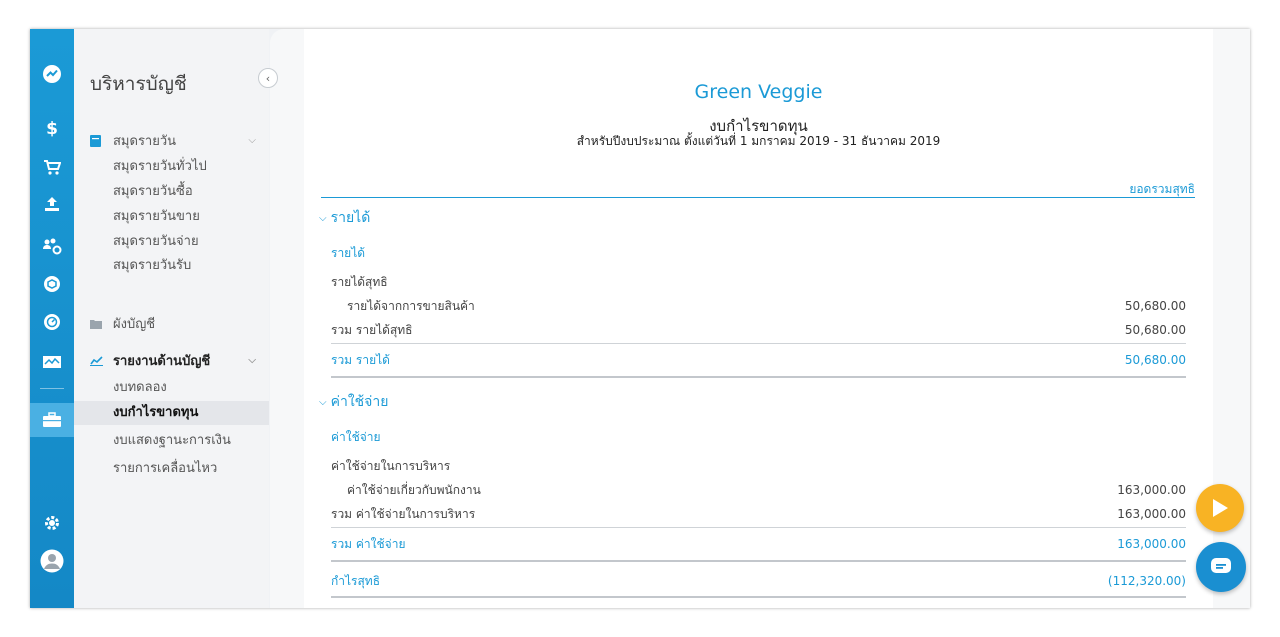 The height and width of the screenshot is (637, 1280). What do you see at coordinates (356, 436) in the screenshot?
I see `row-label: ค่าใช้จ่าย` at bounding box center [356, 436].